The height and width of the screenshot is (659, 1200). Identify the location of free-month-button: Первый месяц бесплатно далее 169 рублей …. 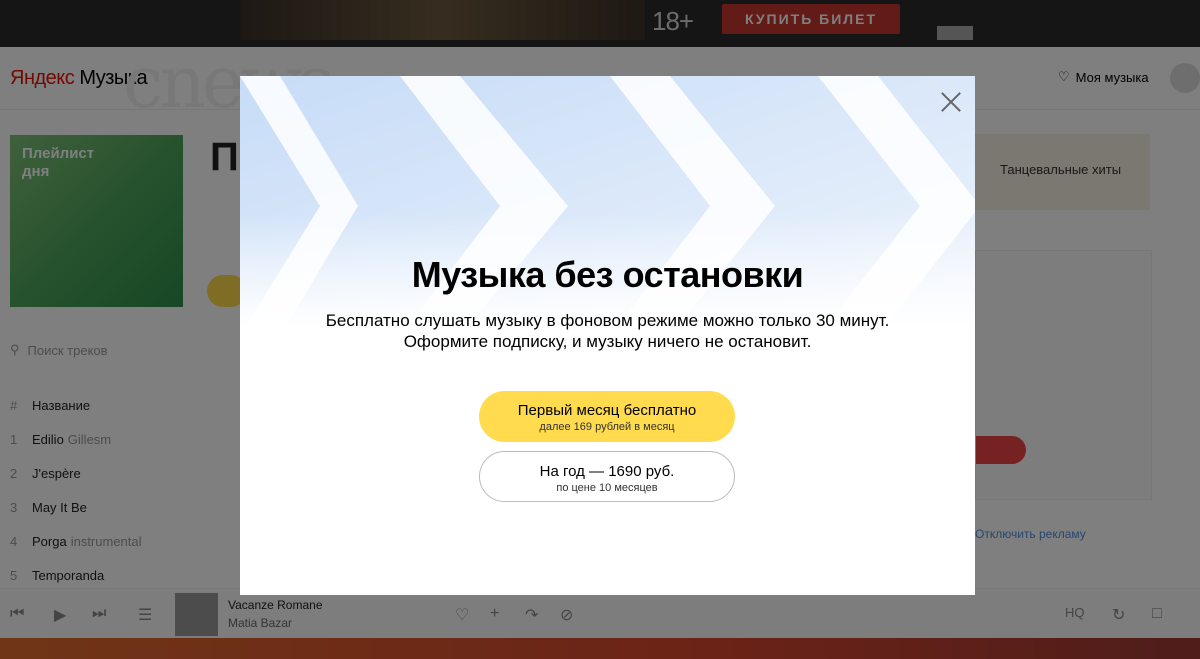
(607, 416).